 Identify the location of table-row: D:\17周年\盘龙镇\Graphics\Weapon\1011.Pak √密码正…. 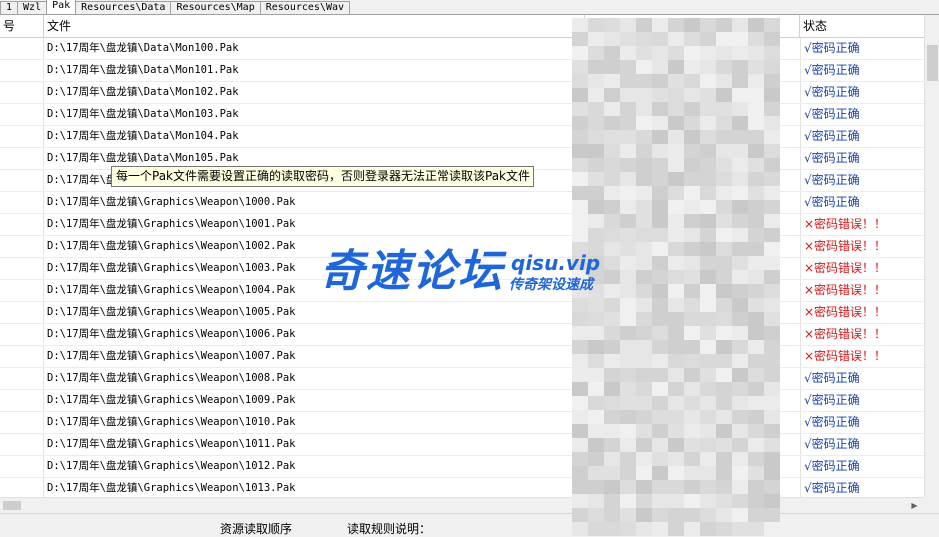
(462, 445).